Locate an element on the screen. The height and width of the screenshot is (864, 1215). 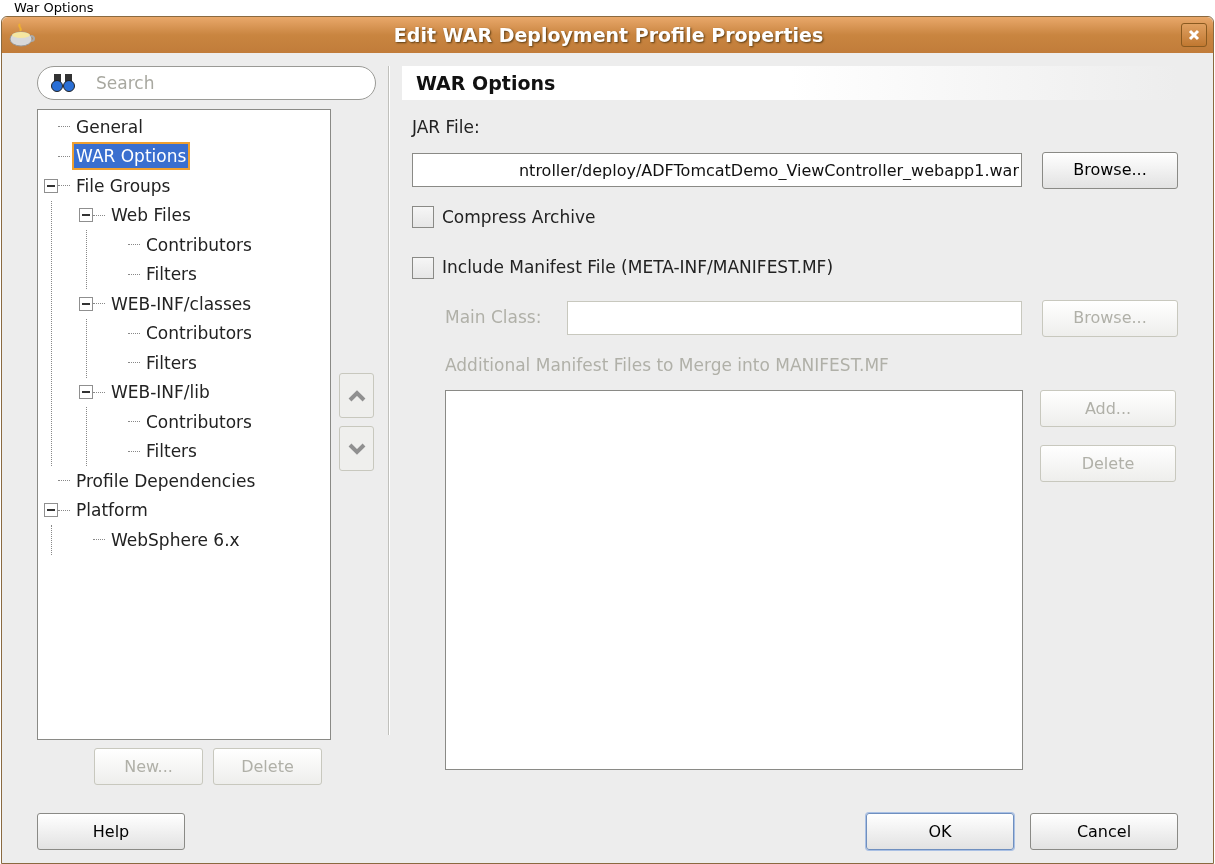
chevron-down-icon is located at coordinates (356, 448).